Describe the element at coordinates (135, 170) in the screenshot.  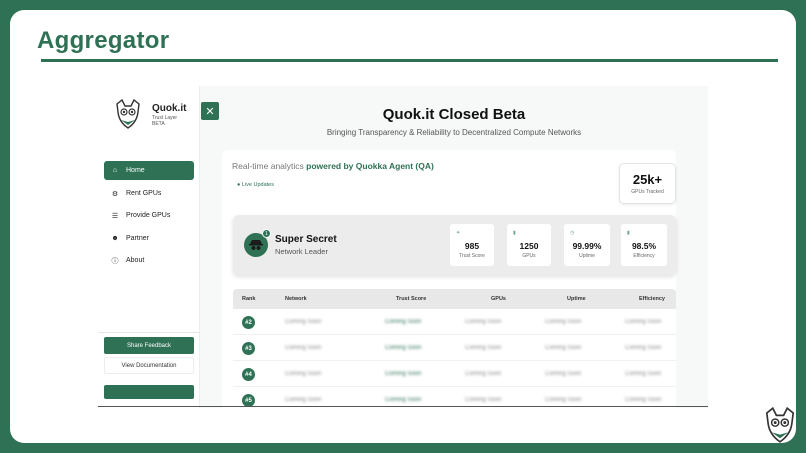
I see `sidebar-item-label: Home` at that location.